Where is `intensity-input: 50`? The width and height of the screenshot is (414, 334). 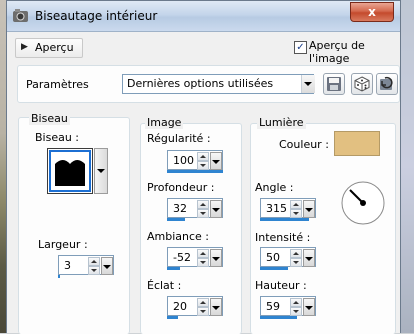
intensity-input: 50 is located at coordinates (288, 257).